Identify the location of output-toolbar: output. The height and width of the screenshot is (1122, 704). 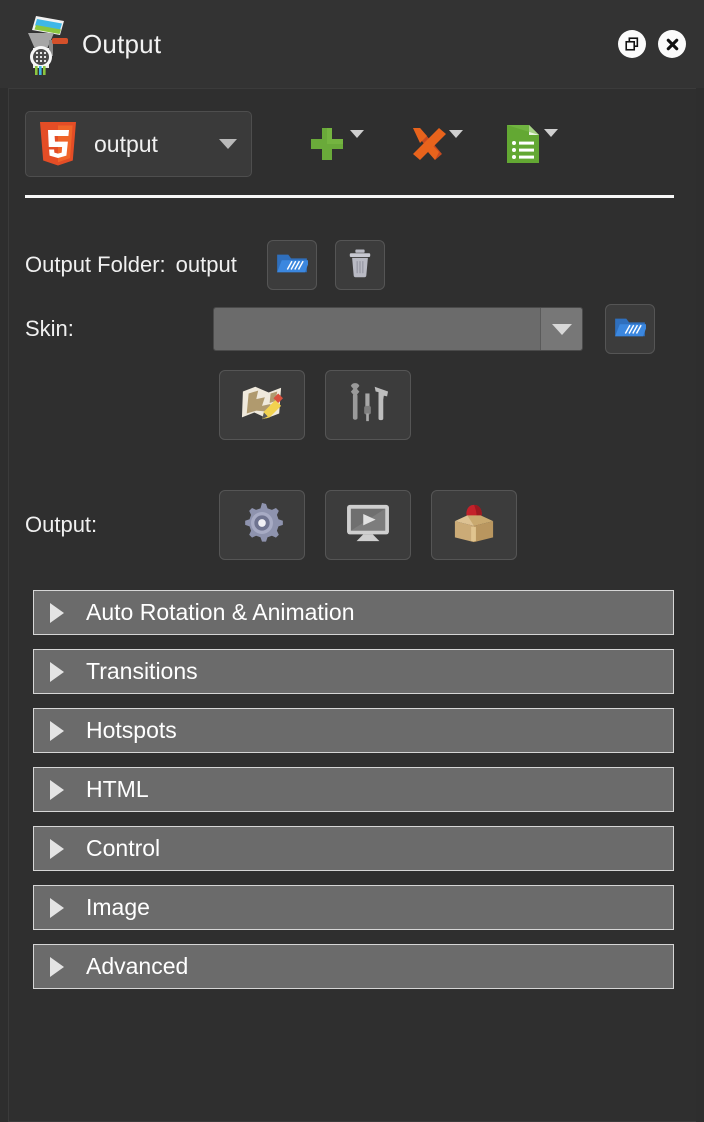
(352, 136).